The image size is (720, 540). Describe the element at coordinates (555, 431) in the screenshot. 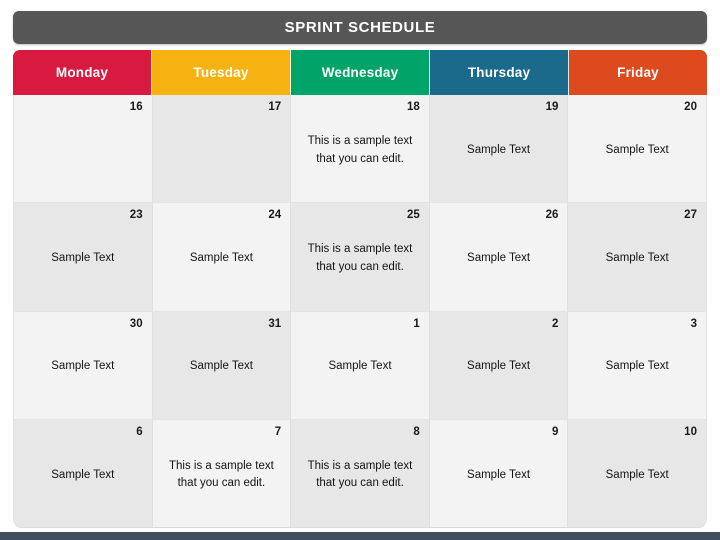

I see `date-number: 9` at that location.